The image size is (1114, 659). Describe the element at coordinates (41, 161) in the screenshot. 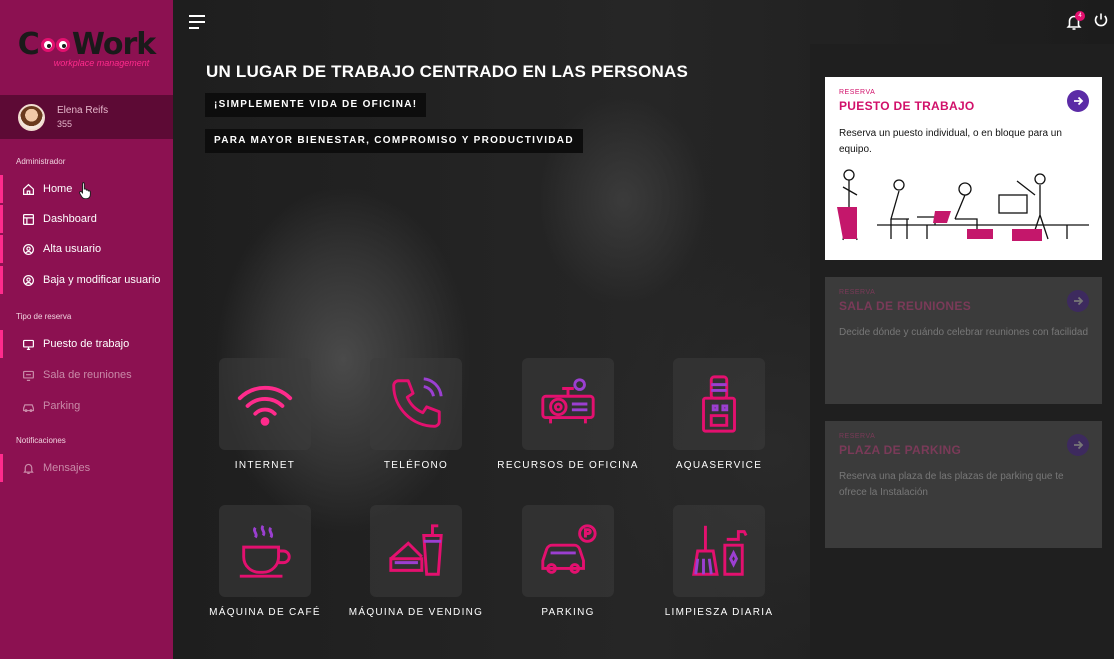

I see `section-title-admin: Administrador` at that location.